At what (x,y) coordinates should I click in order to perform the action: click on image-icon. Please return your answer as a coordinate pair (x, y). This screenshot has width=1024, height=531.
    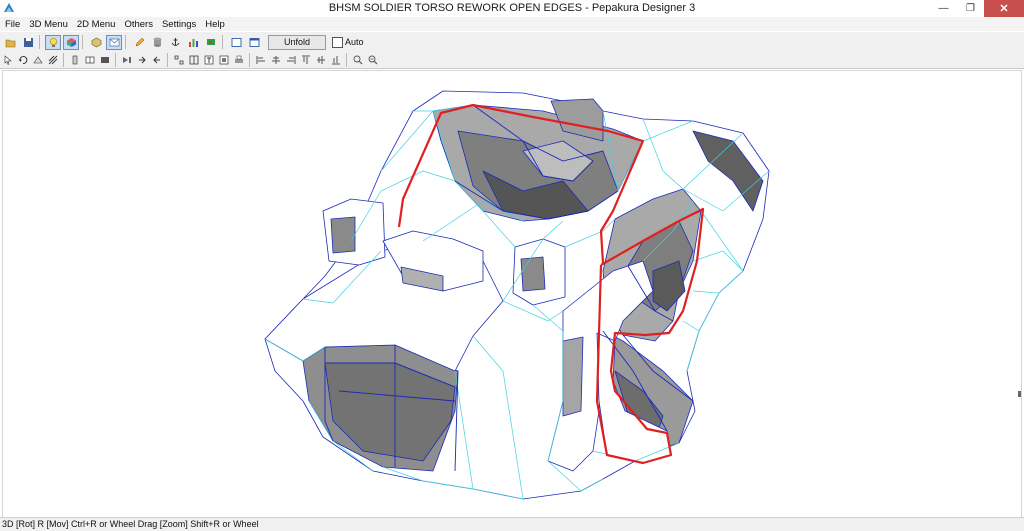
    Looking at the image, I should click on (224, 60).